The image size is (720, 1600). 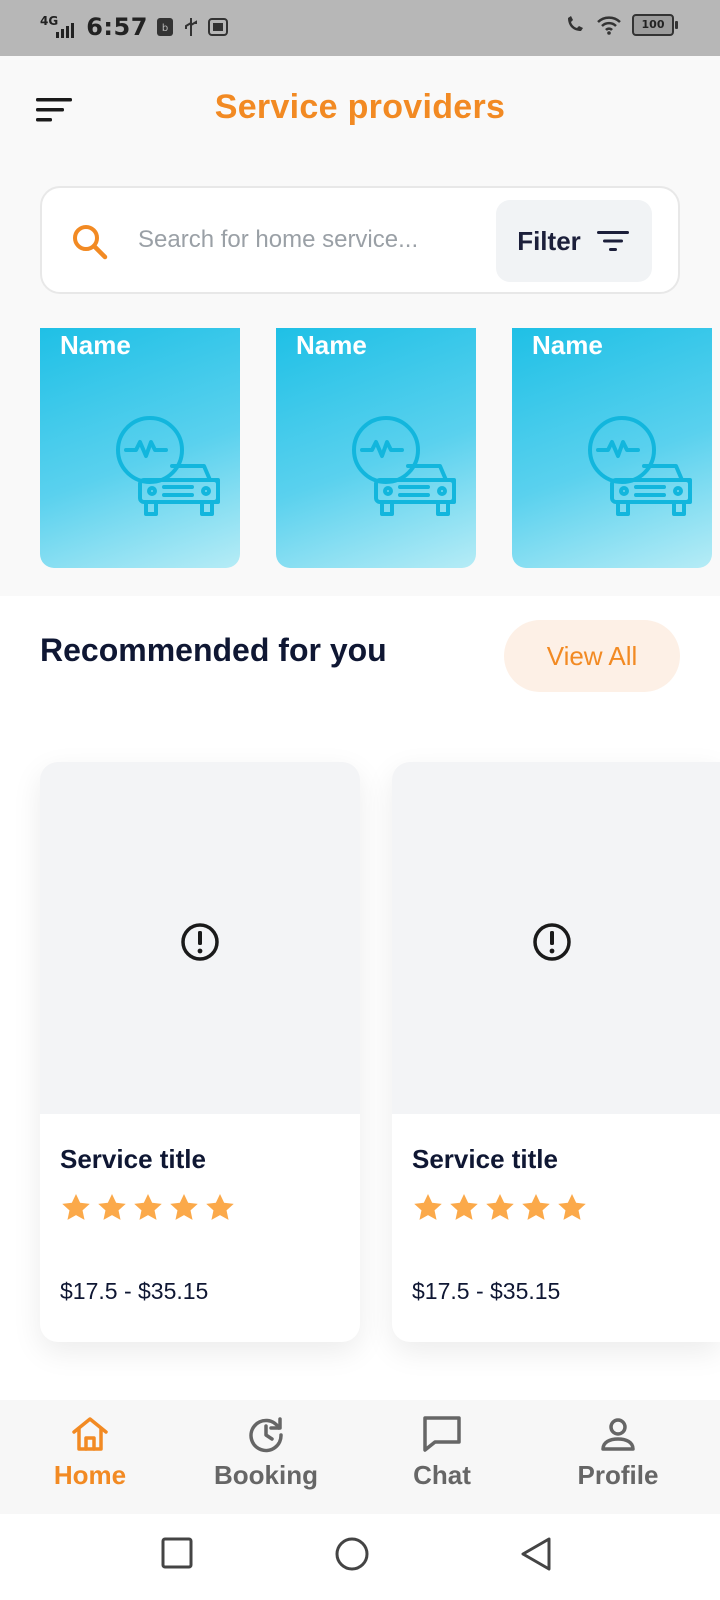 What do you see at coordinates (360, 28) in the screenshot?
I see `status-bar: 4G 6:57 b 100` at bounding box center [360, 28].